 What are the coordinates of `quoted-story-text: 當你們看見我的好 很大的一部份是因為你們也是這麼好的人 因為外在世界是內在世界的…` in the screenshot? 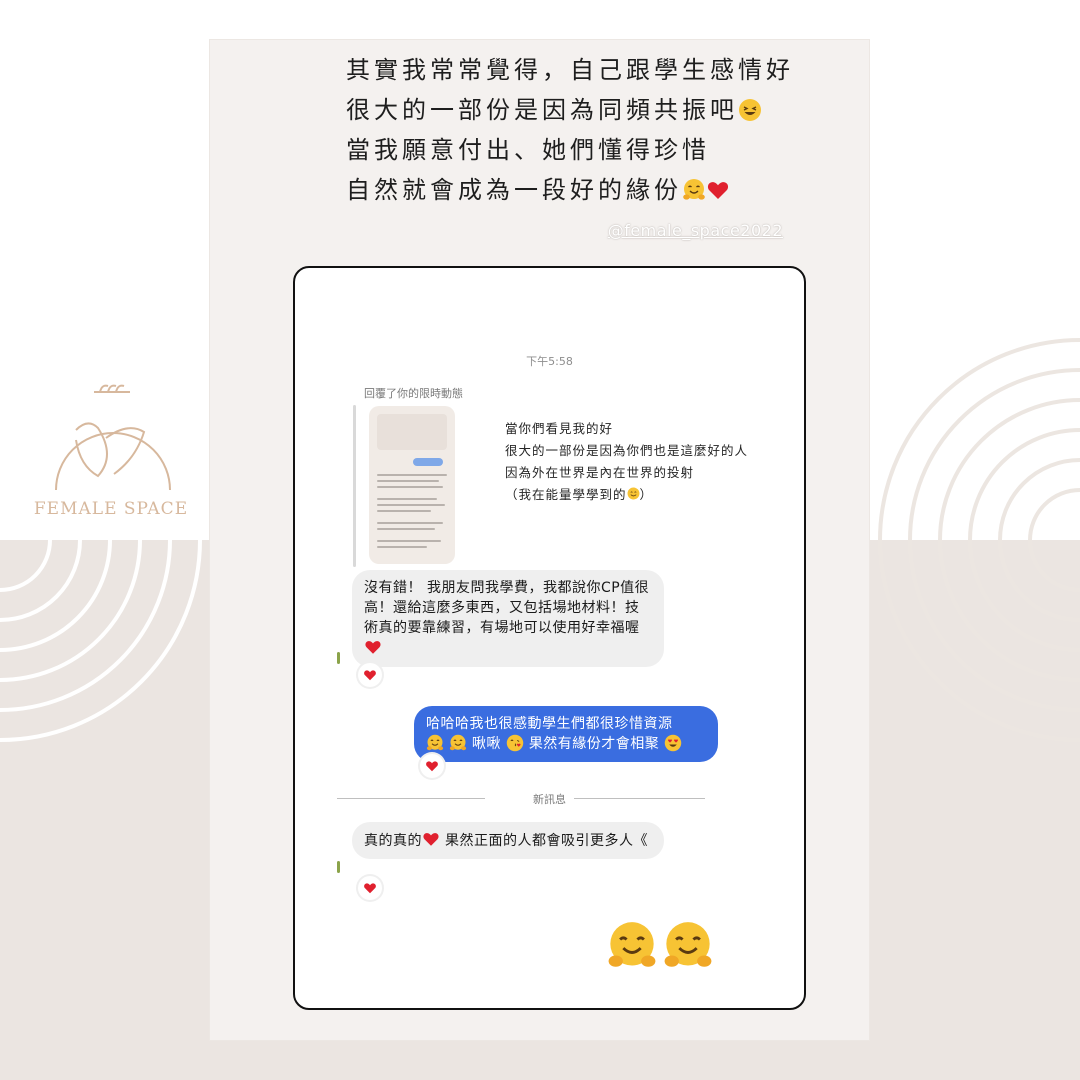 It's located at (626, 462).